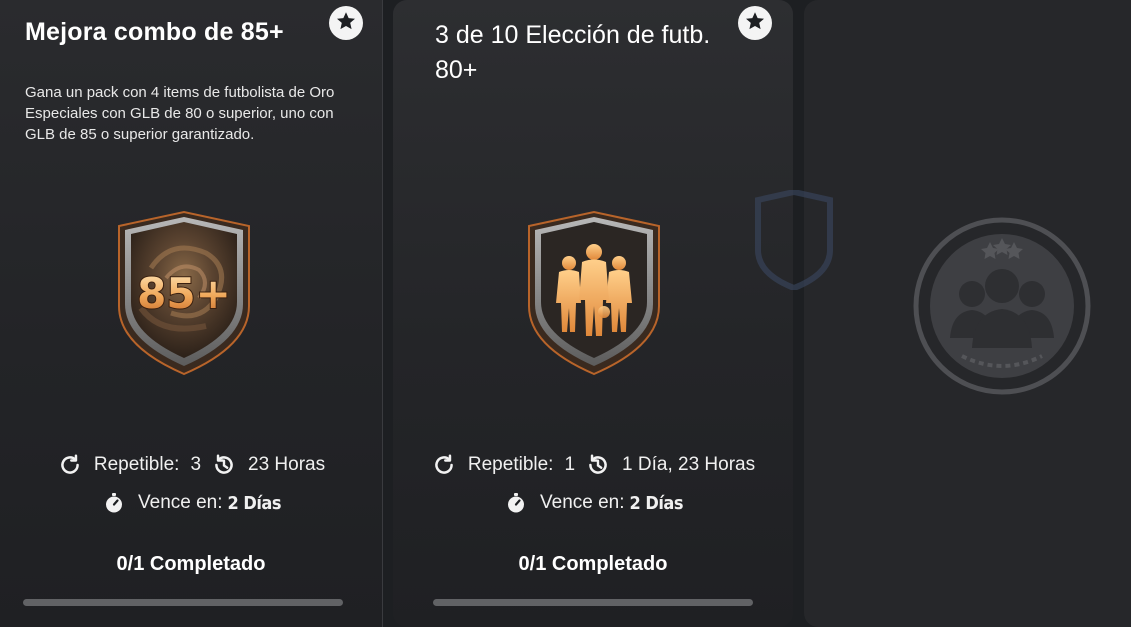 The height and width of the screenshot is (627, 1131). I want to click on repeat-count: 3, so click(196, 464).